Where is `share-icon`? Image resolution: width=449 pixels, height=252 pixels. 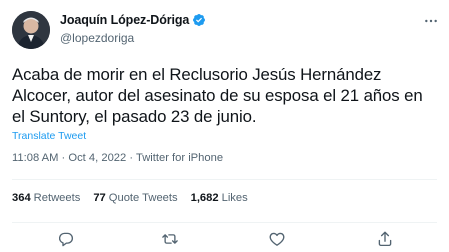
share-icon is located at coordinates (385, 239).